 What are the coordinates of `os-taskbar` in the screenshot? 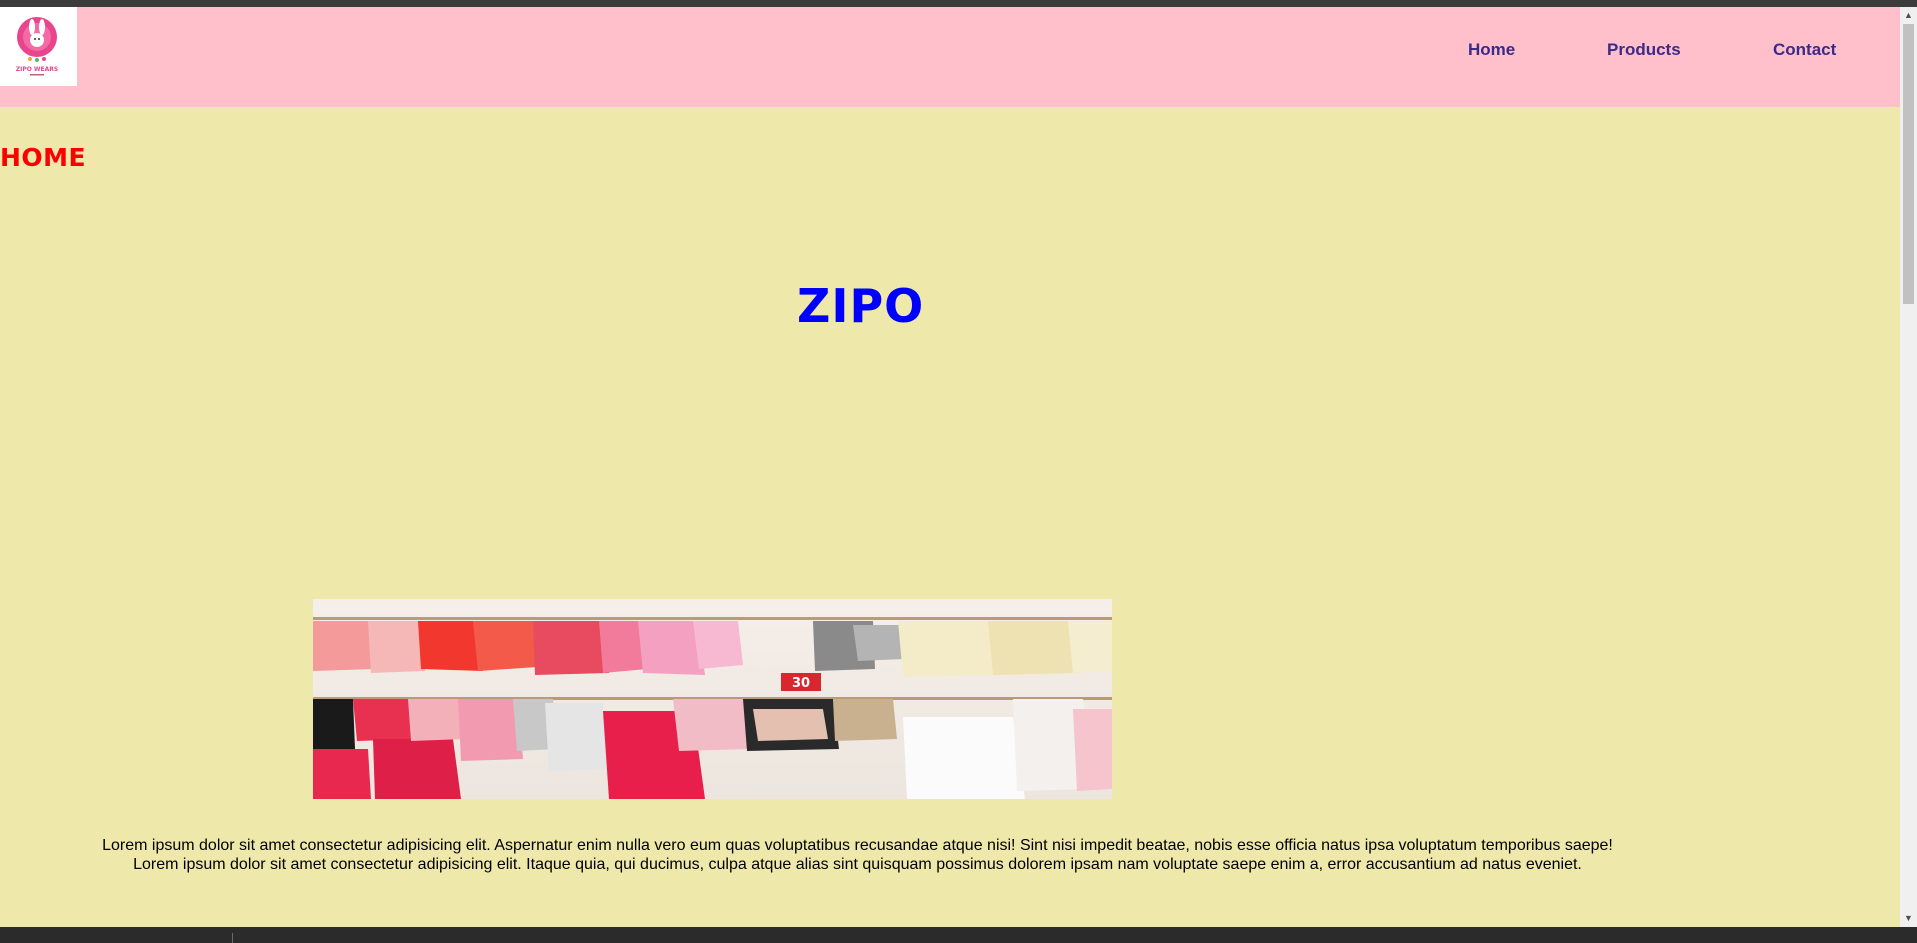 It's located at (958, 935).